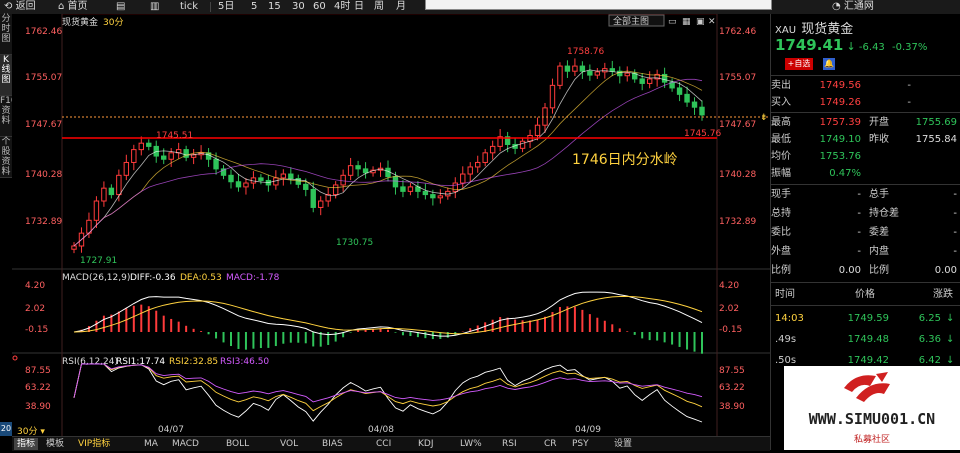 This screenshot has height=453, width=960. Describe the element at coordinates (829, 64) in the screenshot. I see `bell-icon: 🔔` at that location.